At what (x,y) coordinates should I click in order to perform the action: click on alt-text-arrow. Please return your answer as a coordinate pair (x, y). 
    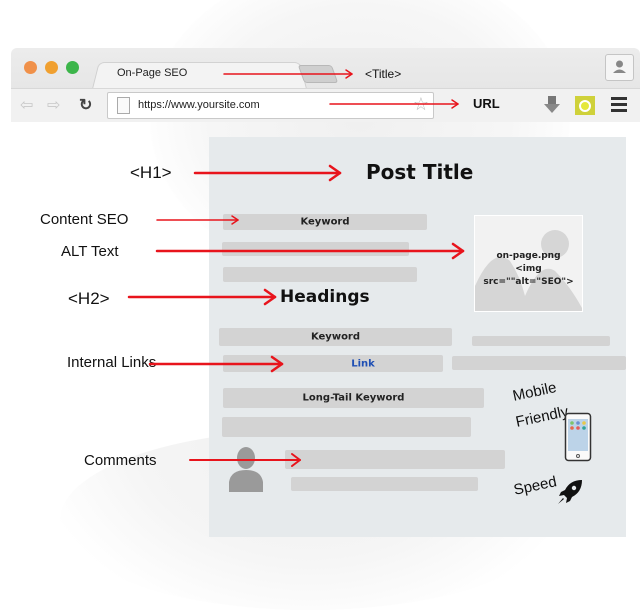
    Looking at the image, I should click on (310, 251).